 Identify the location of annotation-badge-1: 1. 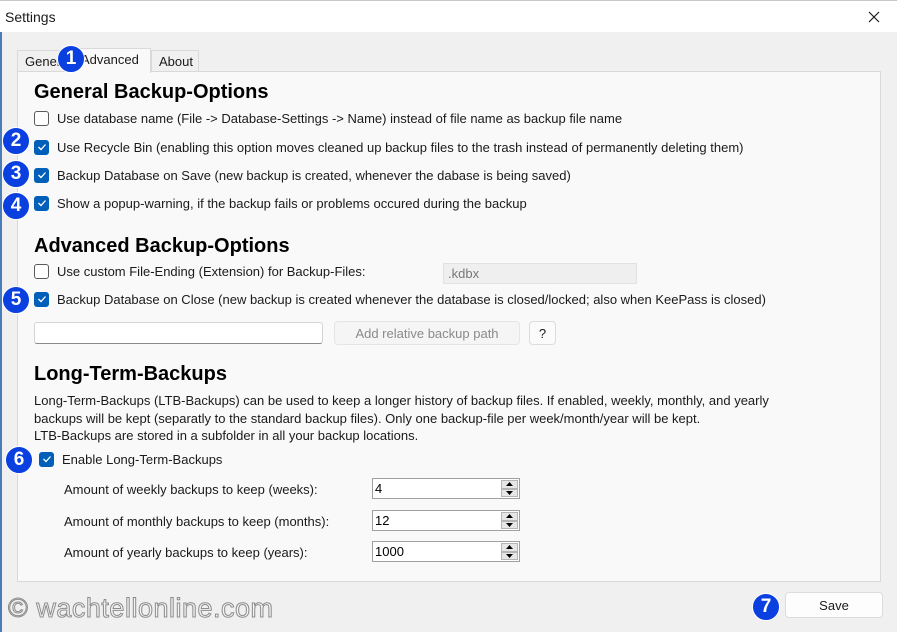
(71, 59).